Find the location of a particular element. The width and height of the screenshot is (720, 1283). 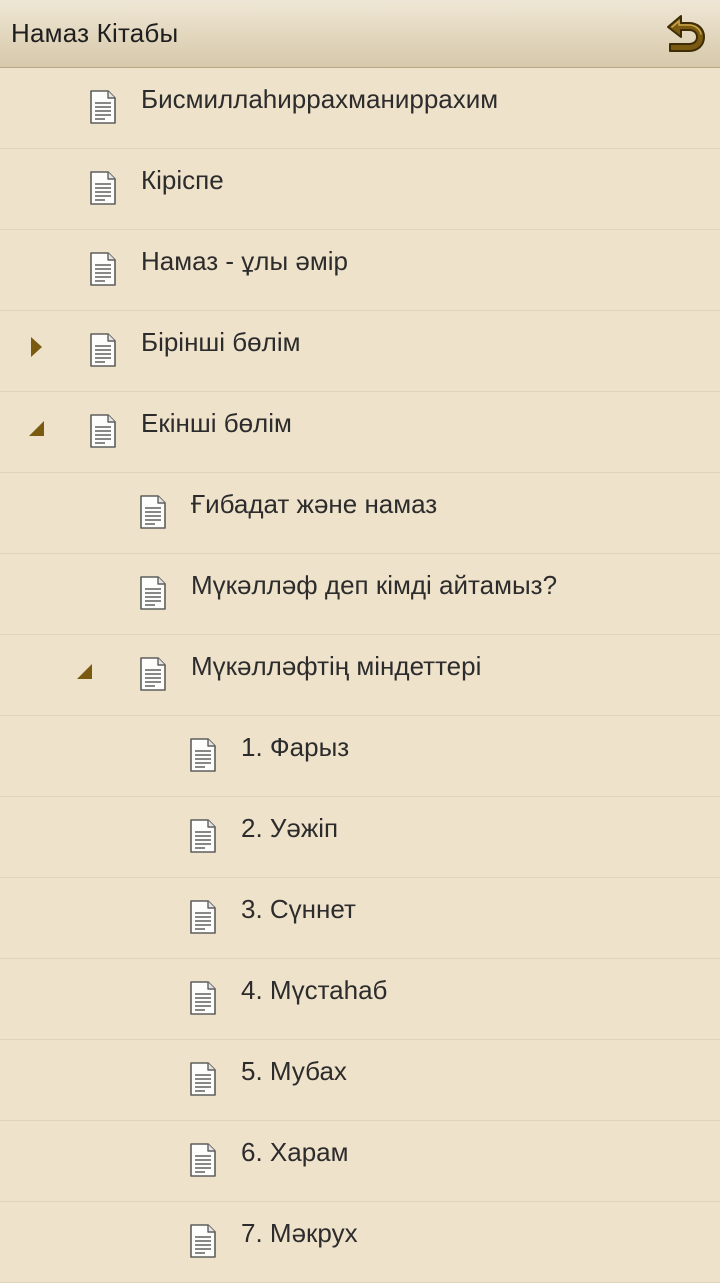

tree-item-label: 1. Фарыз is located at coordinates (295, 747).